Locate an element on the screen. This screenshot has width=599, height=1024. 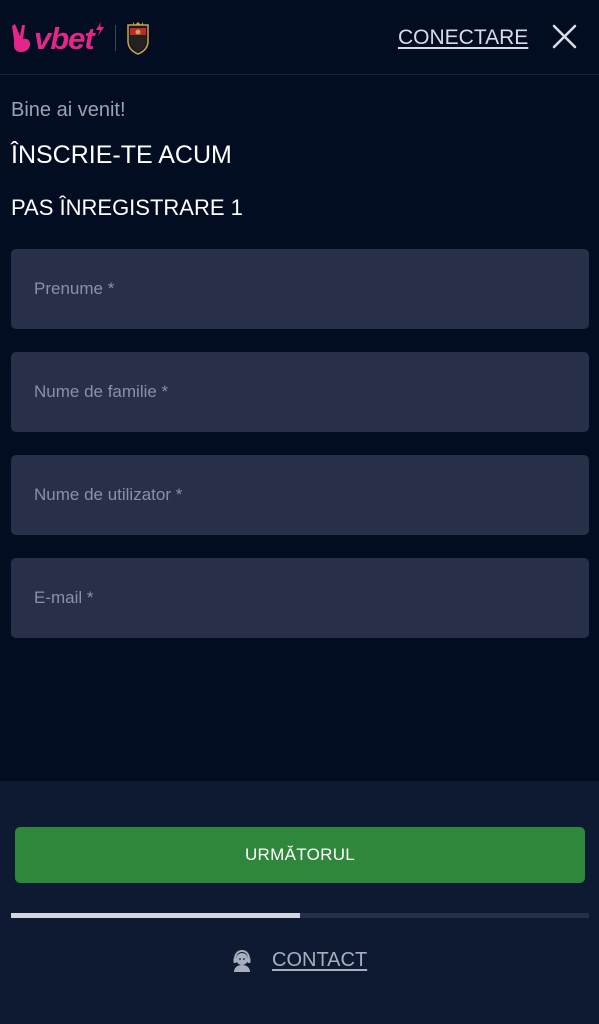
logo-text: vbet is located at coordinates (64, 38).